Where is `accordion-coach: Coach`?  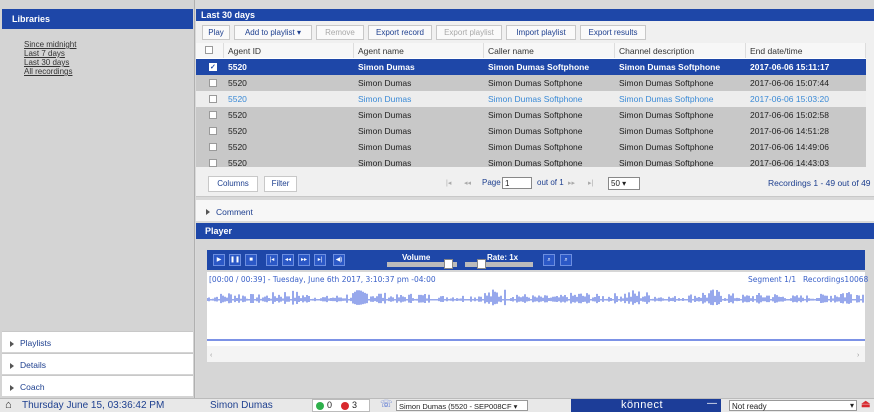 accordion-coach: Coach is located at coordinates (97, 385).